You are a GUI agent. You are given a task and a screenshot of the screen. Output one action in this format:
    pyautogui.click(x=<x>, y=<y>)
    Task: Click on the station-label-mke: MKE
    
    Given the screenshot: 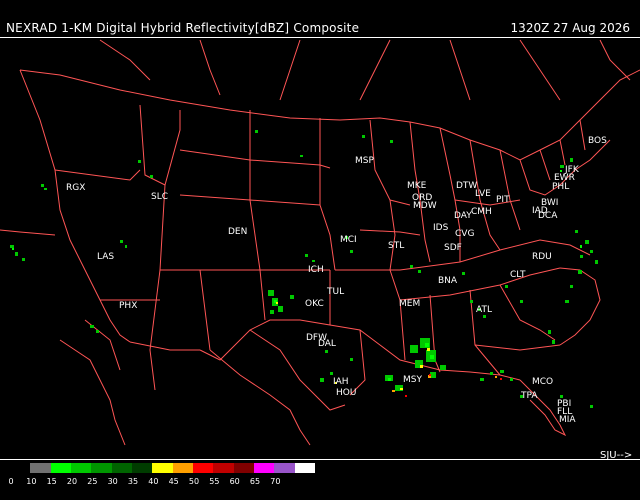 What is the action you would take?
    pyautogui.click(x=417, y=186)
    